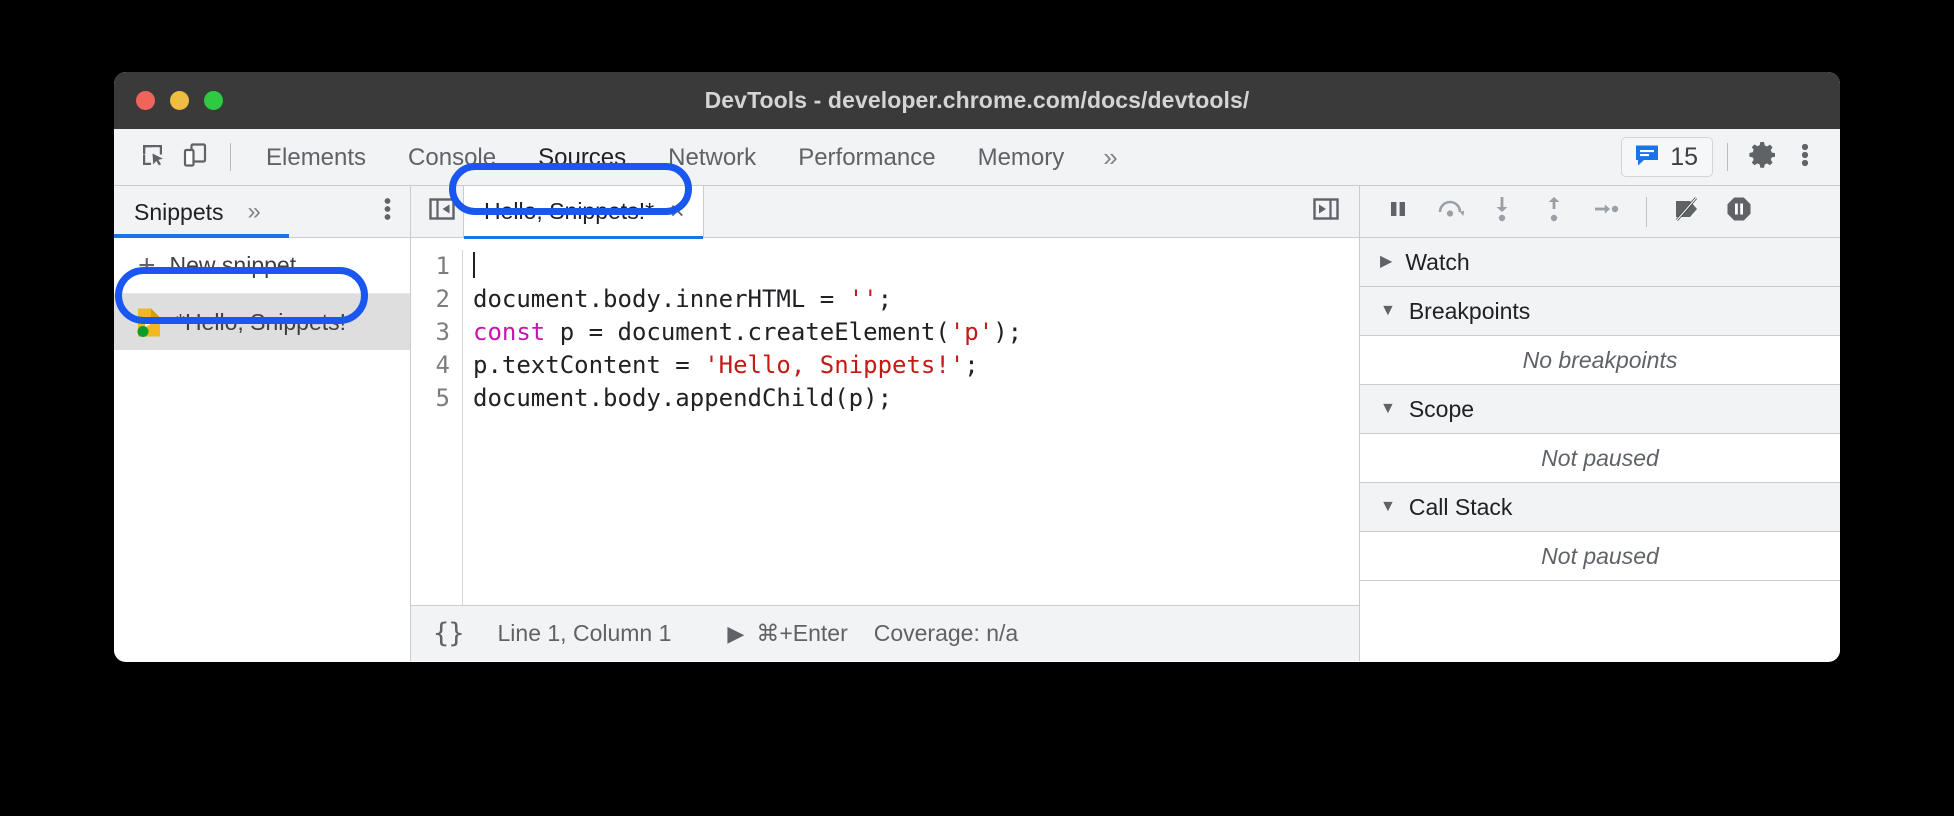  What do you see at coordinates (1386, 261) in the screenshot?
I see `chevron-right-icon: ▶` at bounding box center [1386, 261].